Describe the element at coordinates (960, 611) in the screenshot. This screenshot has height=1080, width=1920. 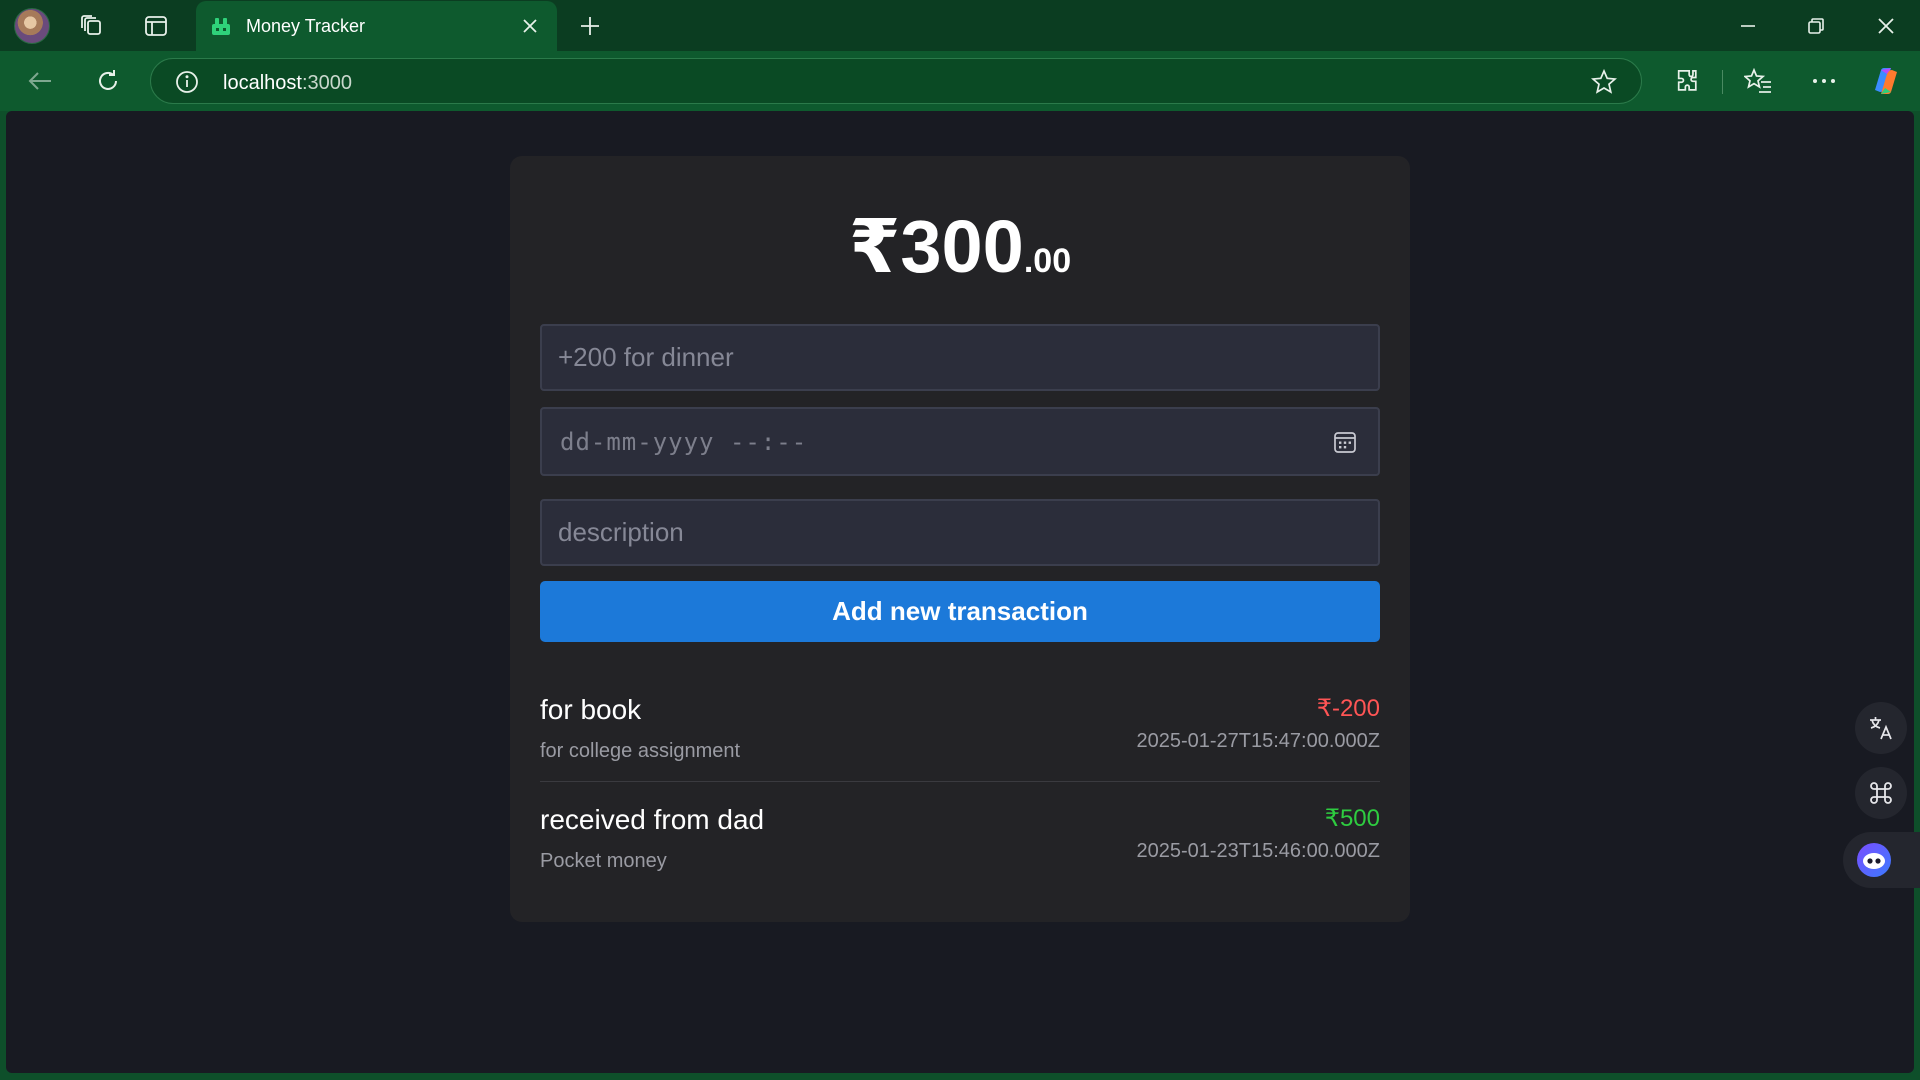
I see `add-transaction-button: Add new transaction` at that location.